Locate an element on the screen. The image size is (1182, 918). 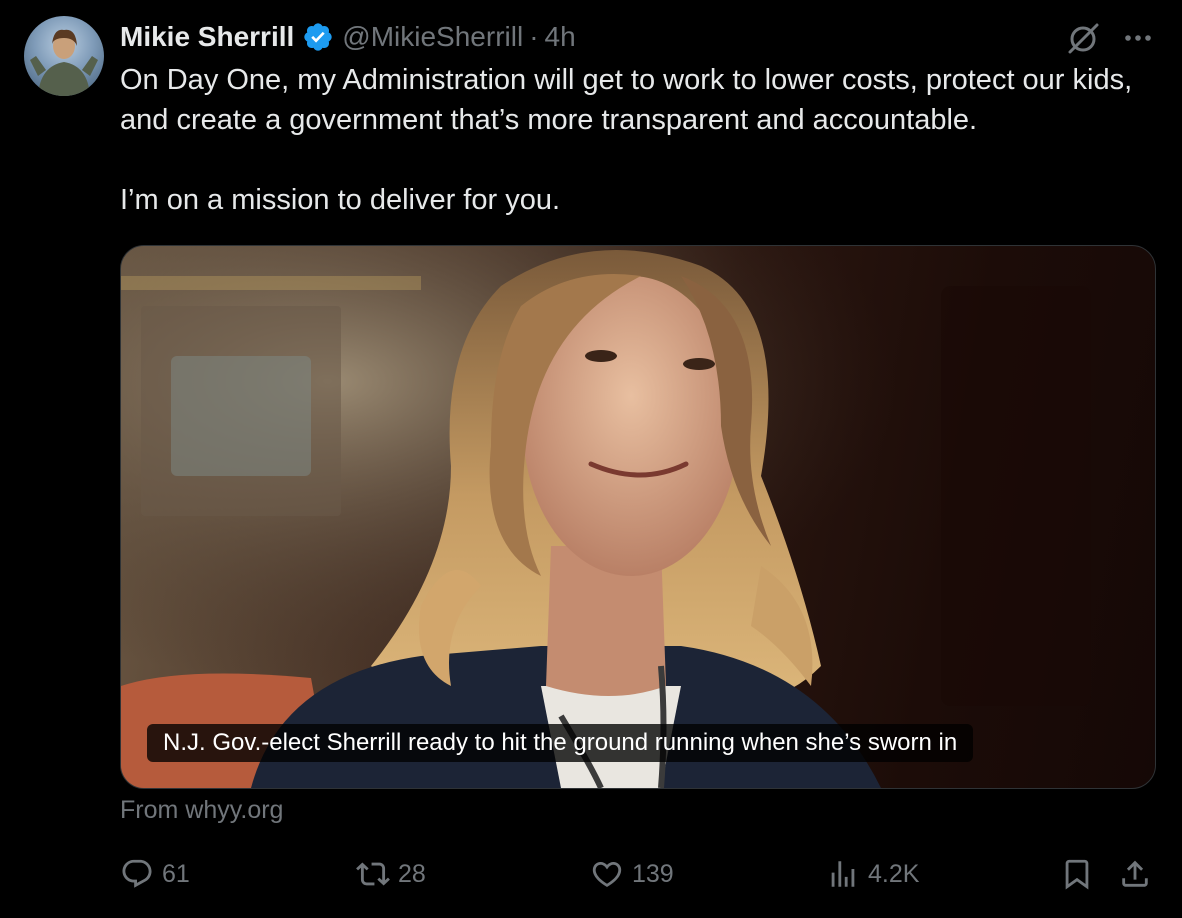
repost-icon is located at coordinates (373, 874).